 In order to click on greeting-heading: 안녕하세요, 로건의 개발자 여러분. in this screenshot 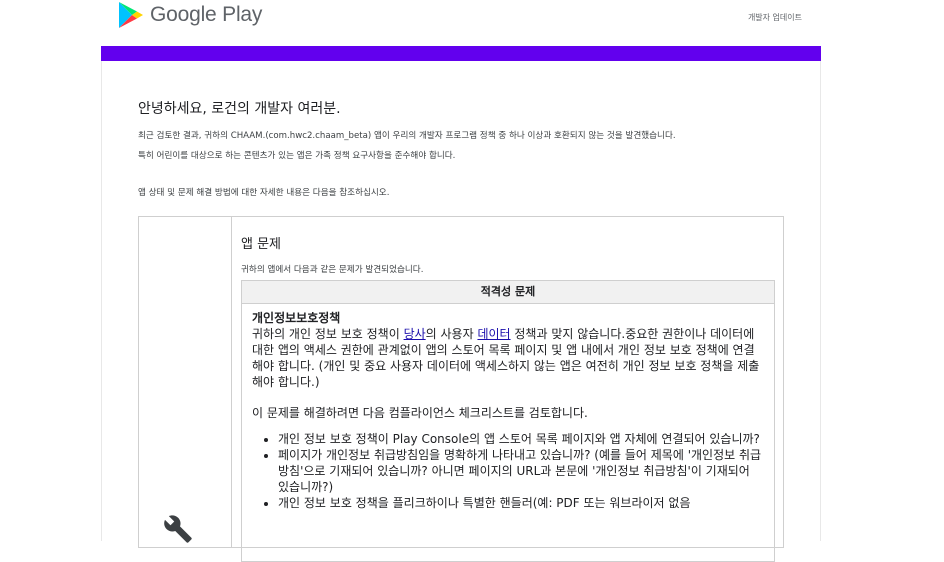, I will do `click(239, 109)`.